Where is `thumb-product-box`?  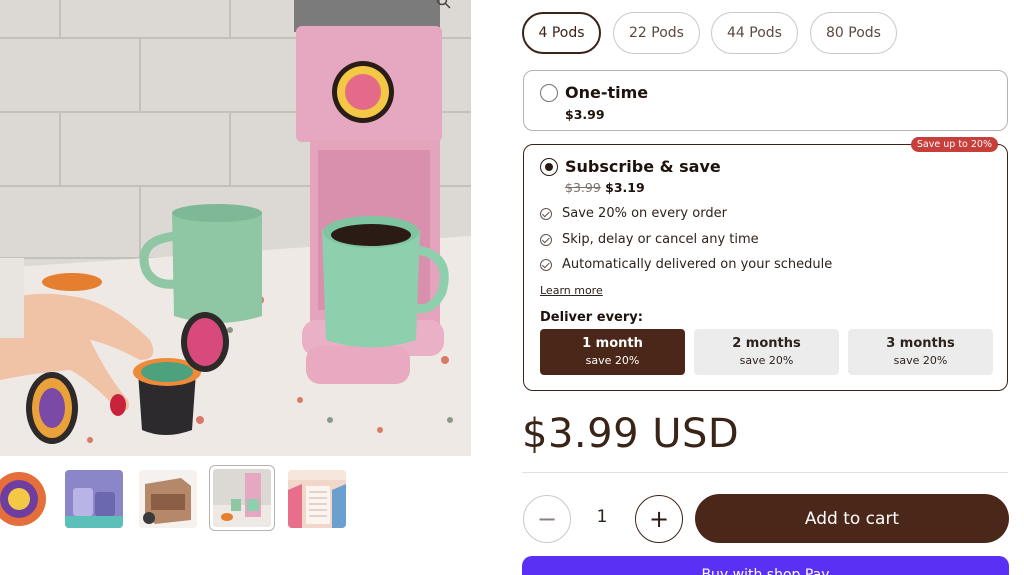
thumb-product-box is located at coordinates (168, 499).